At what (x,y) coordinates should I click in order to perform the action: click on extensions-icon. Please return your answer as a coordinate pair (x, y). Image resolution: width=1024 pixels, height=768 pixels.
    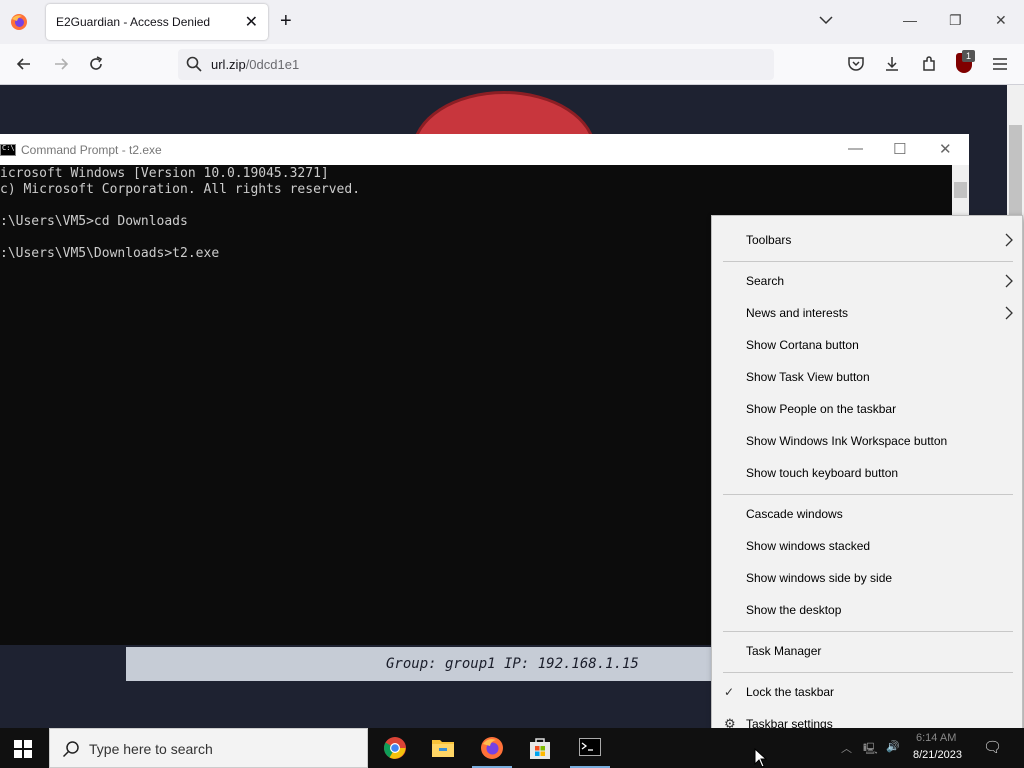
    Looking at the image, I should click on (929, 64).